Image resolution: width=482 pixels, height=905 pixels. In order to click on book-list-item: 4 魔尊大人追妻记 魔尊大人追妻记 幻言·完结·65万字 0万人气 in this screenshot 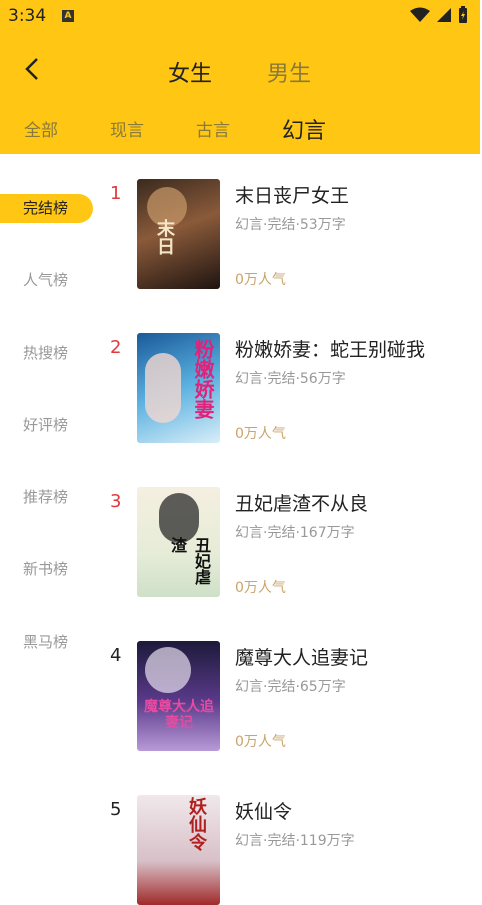, I will do `click(292, 696)`.